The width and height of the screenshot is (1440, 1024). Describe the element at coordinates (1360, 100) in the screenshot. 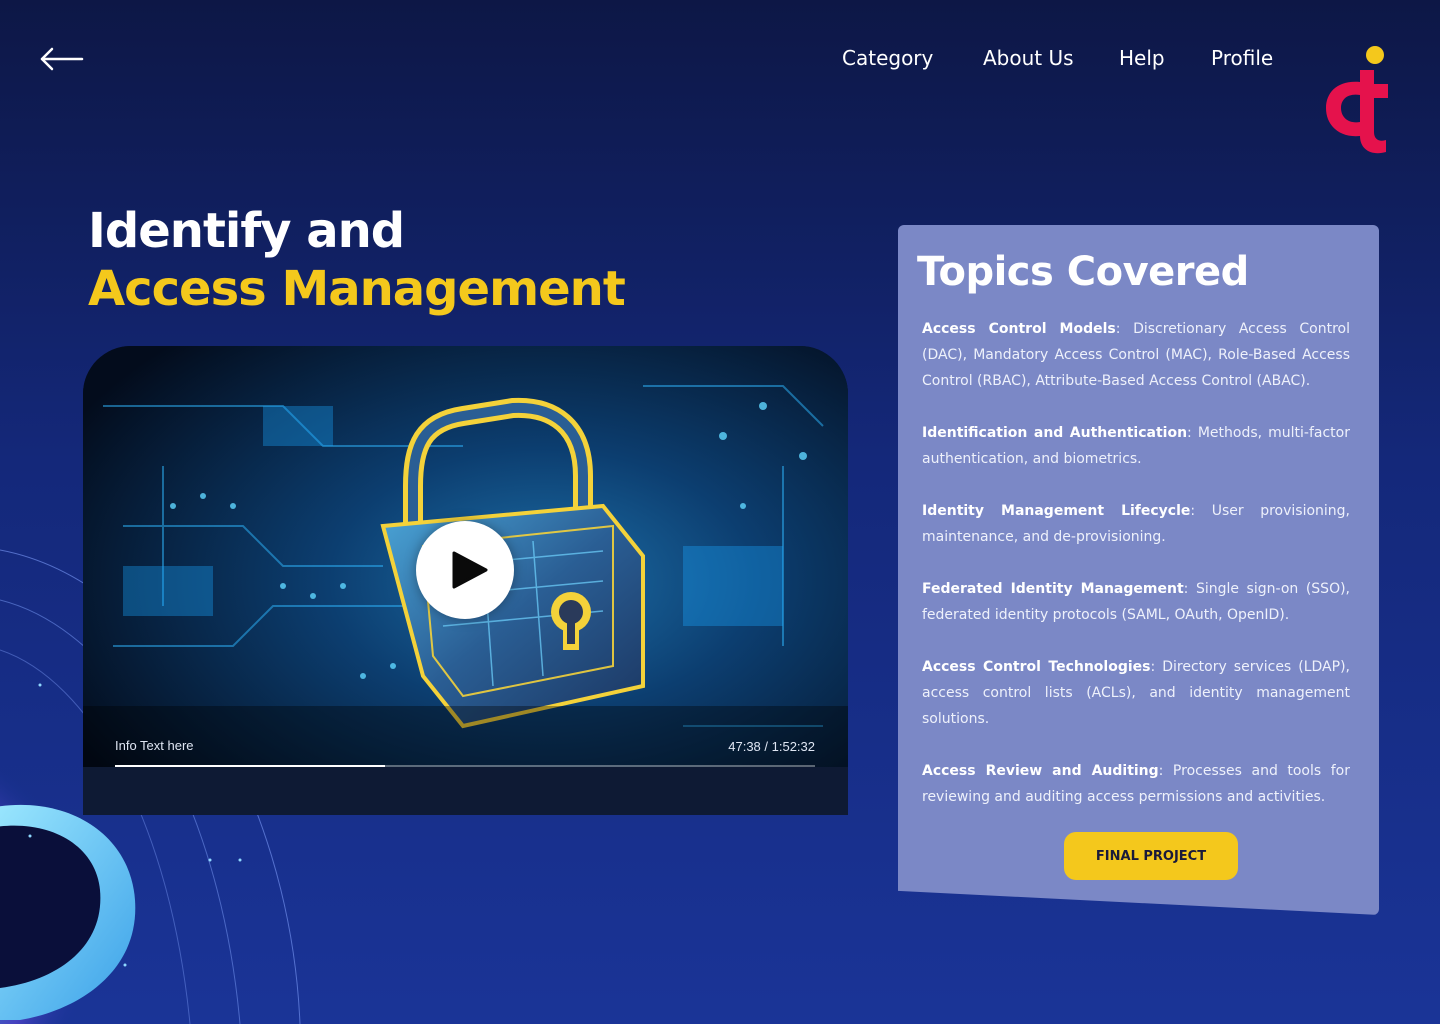

I see `brand-logo` at that location.